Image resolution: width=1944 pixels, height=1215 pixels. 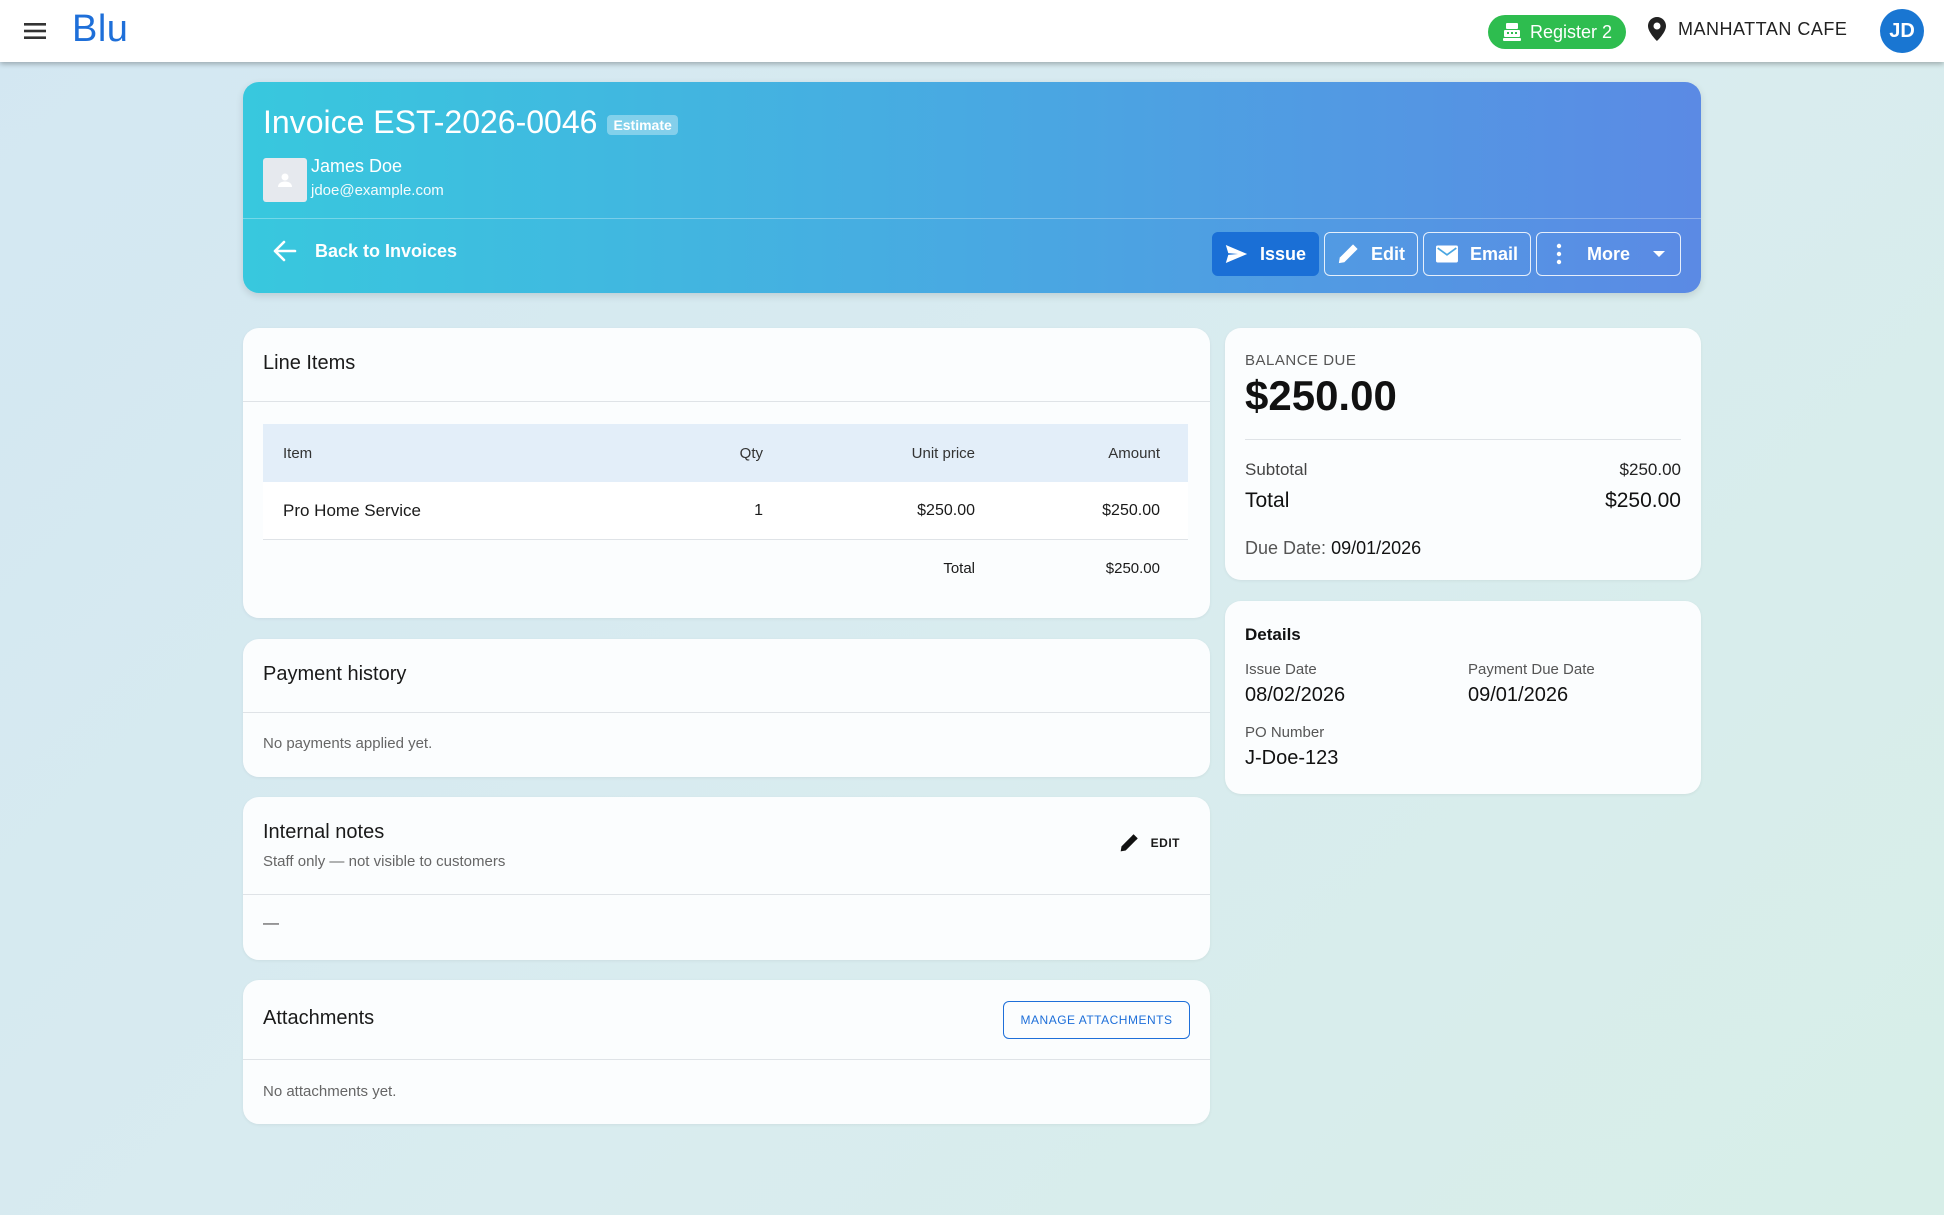 What do you see at coordinates (1285, 732) in the screenshot?
I see `po-number-label: PO Number` at bounding box center [1285, 732].